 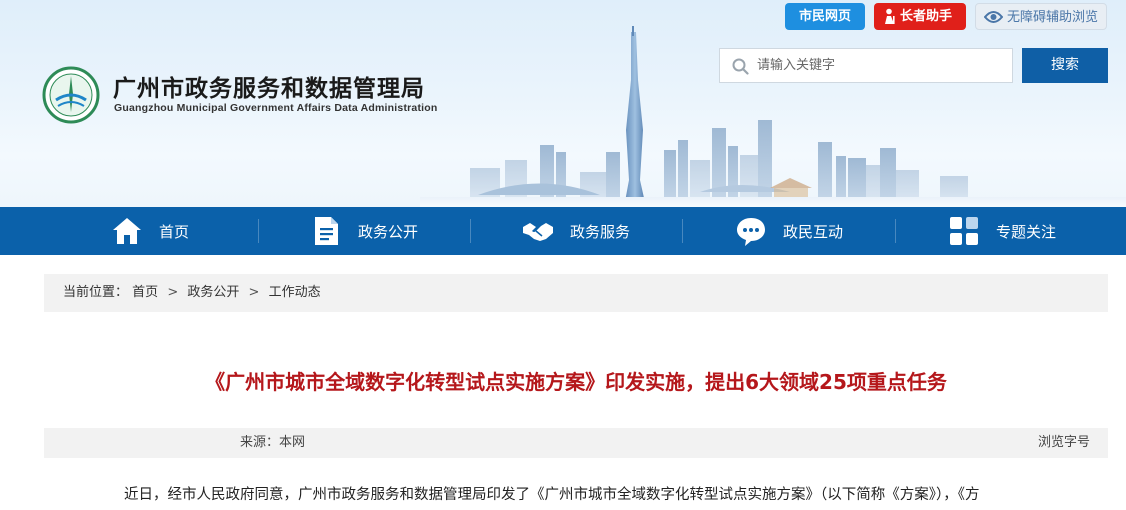 What do you see at coordinates (576, 293) in the screenshot?
I see `breadcrumb: 当前位置： 首页 > 政务公开 > 工作动态` at bounding box center [576, 293].